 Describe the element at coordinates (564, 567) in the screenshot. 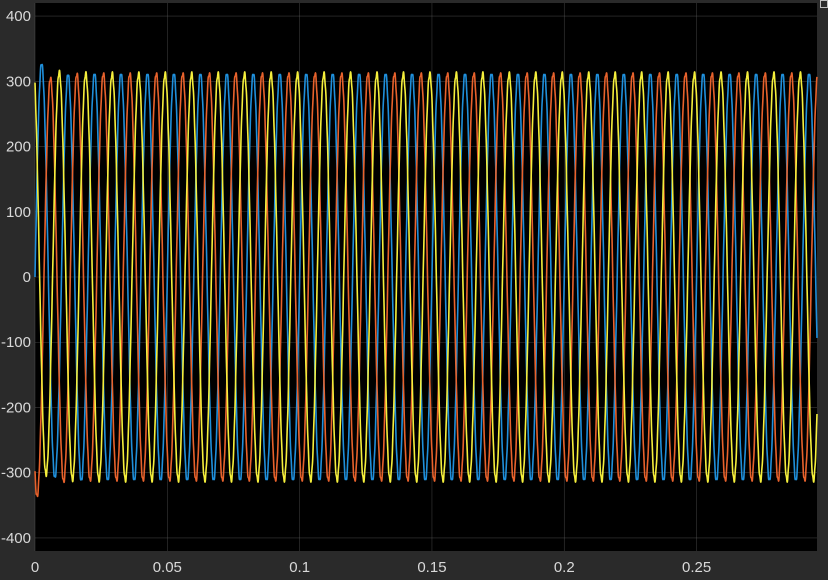

I see `x-tick-label: 0.2` at that location.